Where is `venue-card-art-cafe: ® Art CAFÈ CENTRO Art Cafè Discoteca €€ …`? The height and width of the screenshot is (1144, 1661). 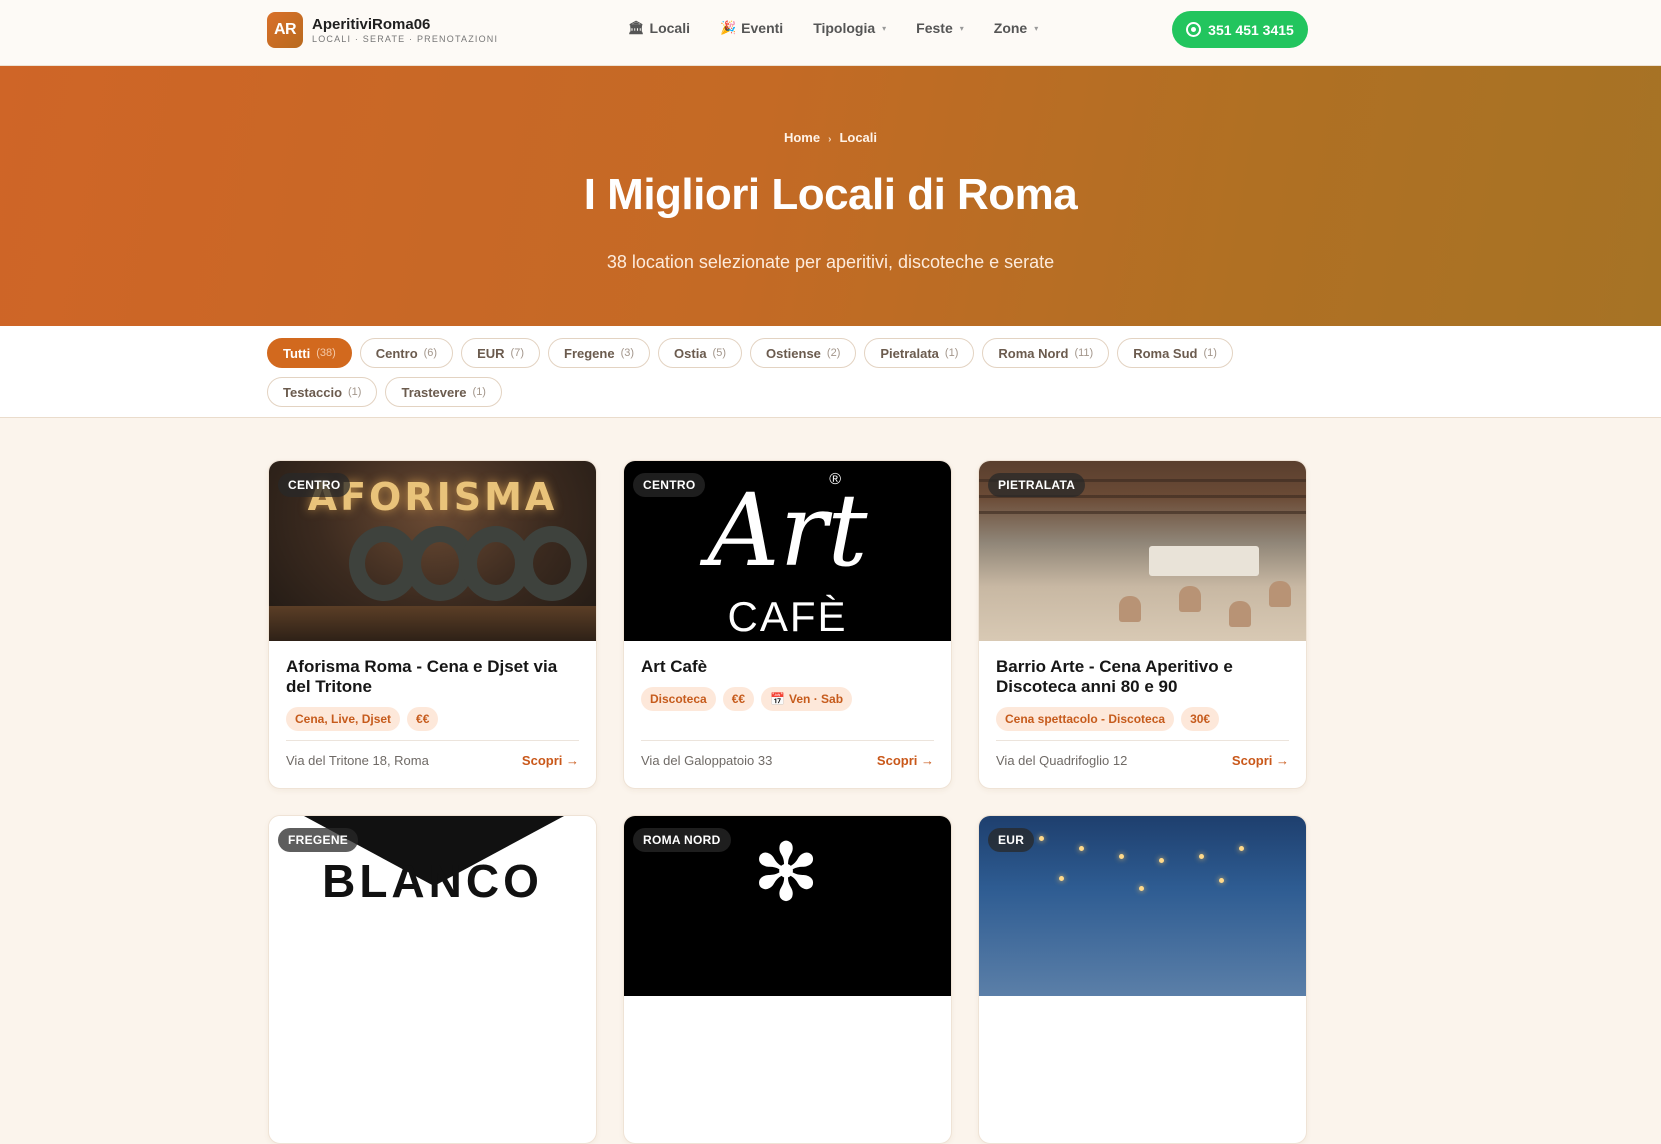
venue-card-art-cafe: ® Art CAFÈ CENTRO Art Cafè Discoteca €€ … is located at coordinates (787, 624).